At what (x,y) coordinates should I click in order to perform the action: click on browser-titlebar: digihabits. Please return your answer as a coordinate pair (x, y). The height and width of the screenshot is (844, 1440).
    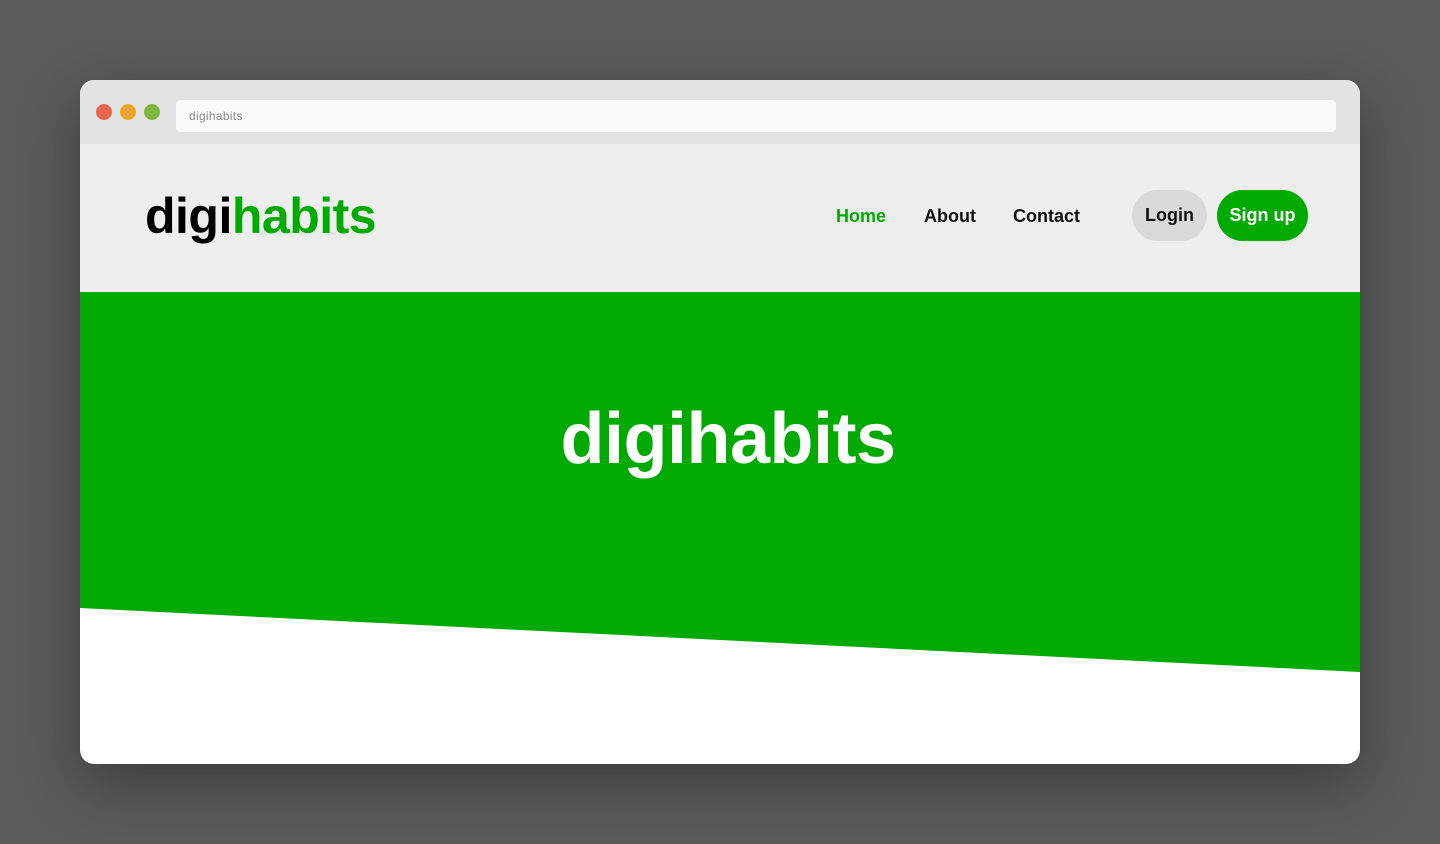
    Looking at the image, I should click on (720, 112).